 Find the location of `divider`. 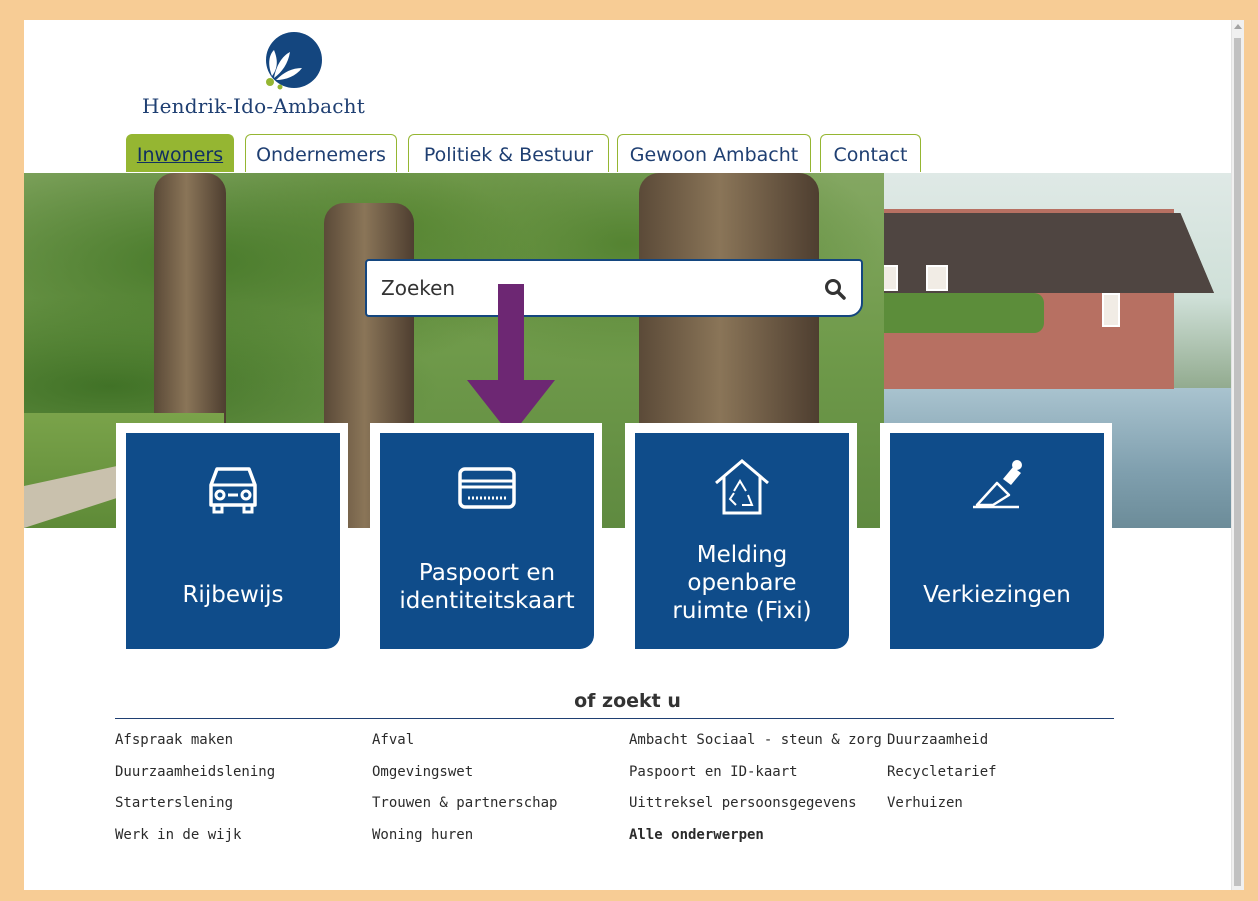

divider is located at coordinates (614, 718).